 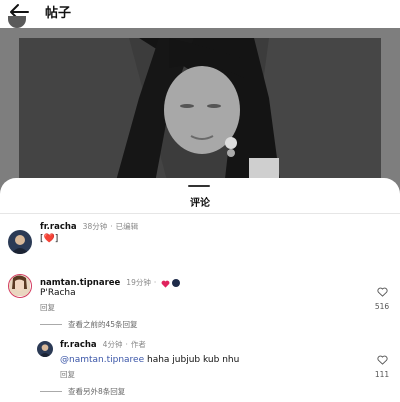 What do you see at coordinates (138, 344) in the screenshot?
I see `author-badge: 作者` at bounding box center [138, 344].